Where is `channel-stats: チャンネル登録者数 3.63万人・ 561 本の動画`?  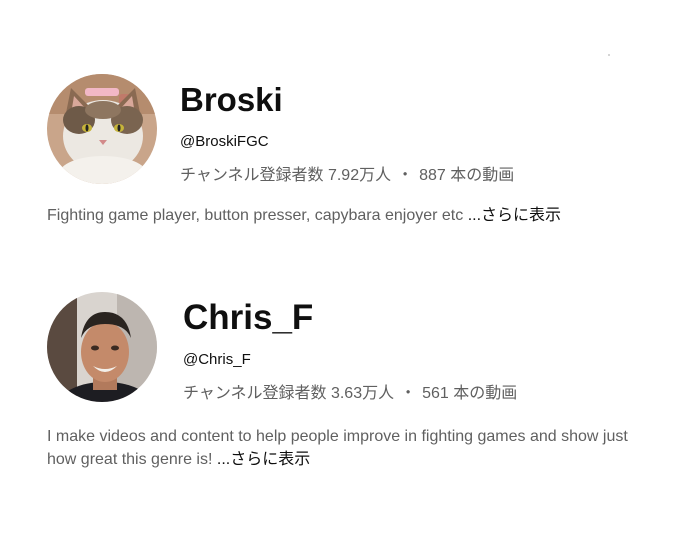
channel-stats: チャンネル登録者数 3.63万人・ 561 本の動画 is located at coordinates (350, 391).